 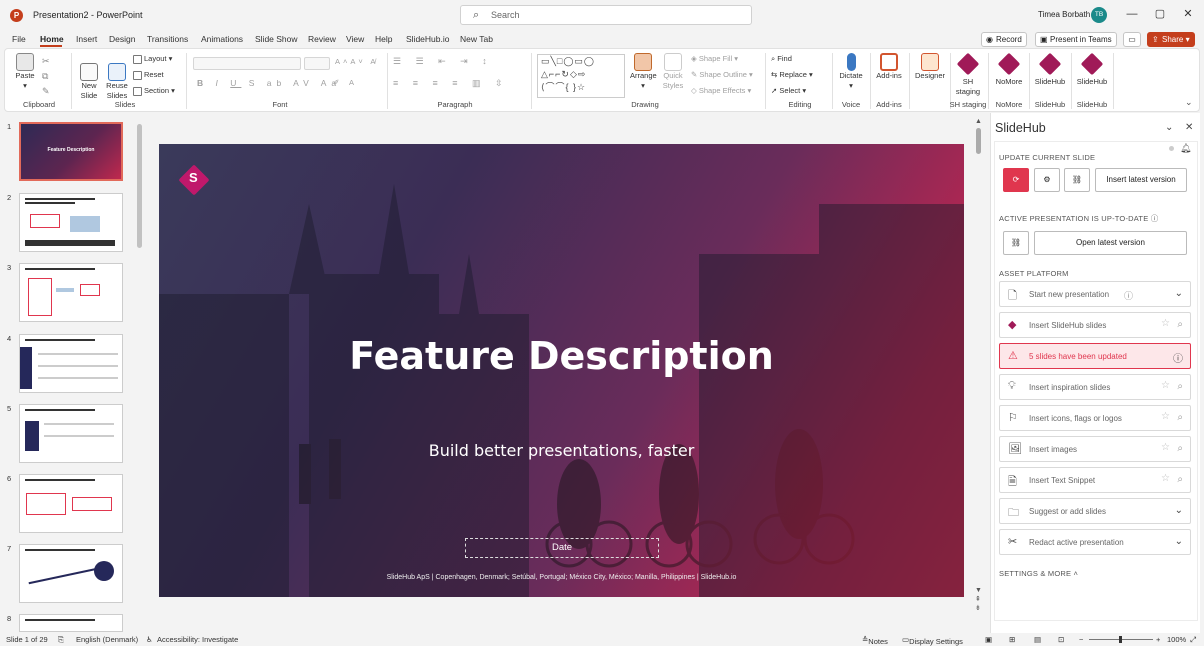 What do you see at coordinates (1189, 127) in the screenshot?
I see `close-icon: ✕` at bounding box center [1189, 127].